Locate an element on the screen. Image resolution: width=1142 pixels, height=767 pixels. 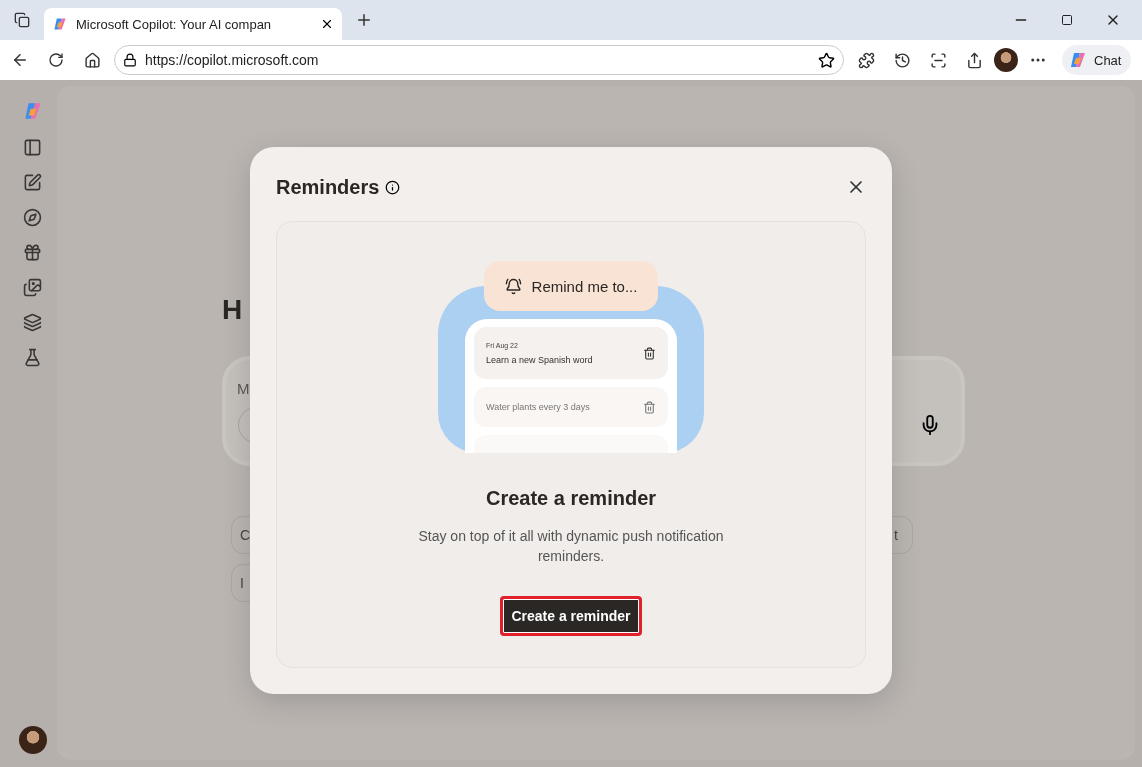
description: Stay on top of it all with dynamic push notification reminders. is located at coordinates (571, 546).